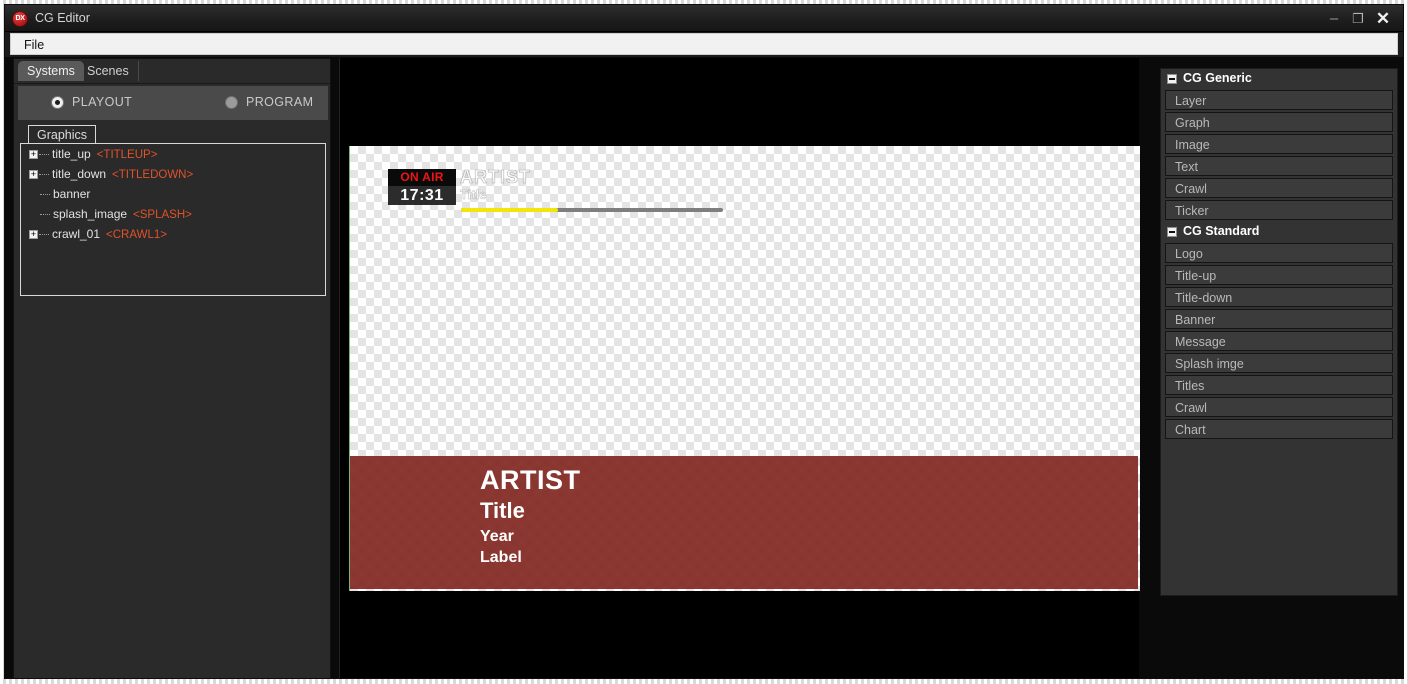  What do you see at coordinates (495, 177) in the screenshot?
I see `ghost-artist-text: ARTIST` at bounding box center [495, 177].